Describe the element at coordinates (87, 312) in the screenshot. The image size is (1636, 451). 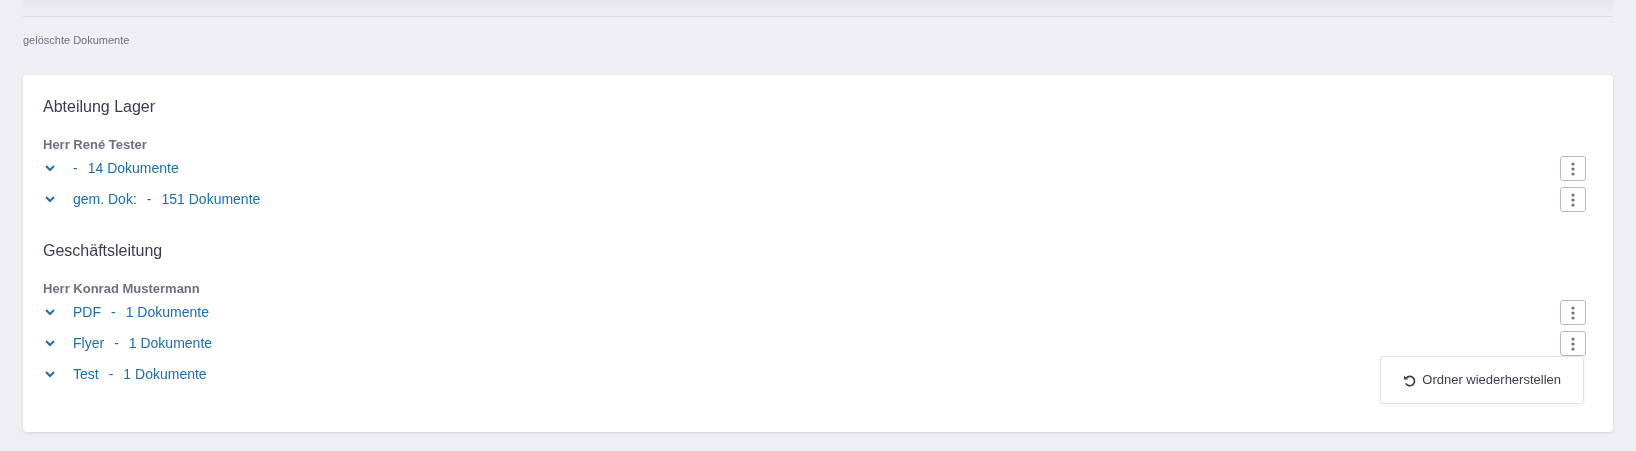
I see `folder-name: PDF` at that location.